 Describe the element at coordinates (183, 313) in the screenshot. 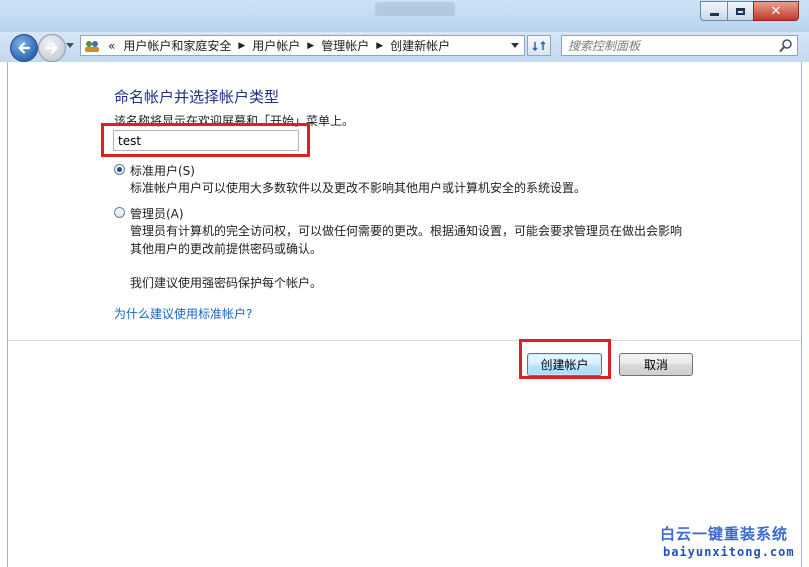

I see `why-standard-account-link: 为什么建议使用标准帐户?` at that location.